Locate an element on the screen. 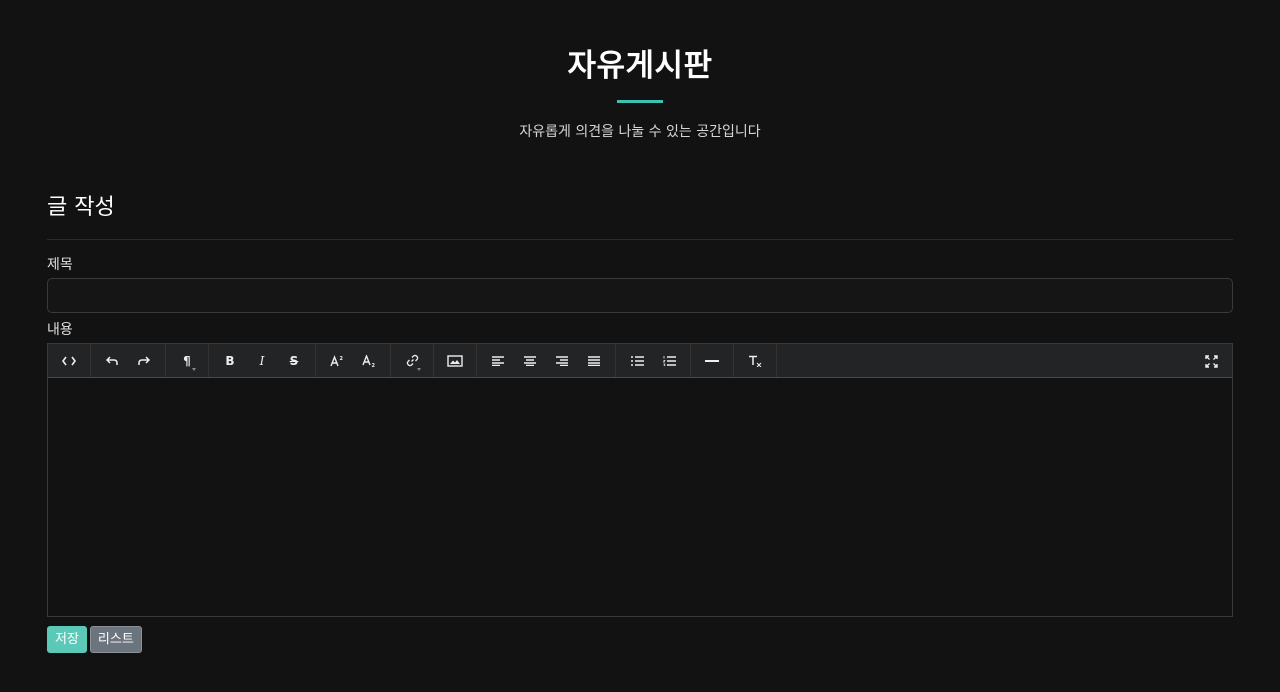  subscript-icon: 2 is located at coordinates (369, 360).